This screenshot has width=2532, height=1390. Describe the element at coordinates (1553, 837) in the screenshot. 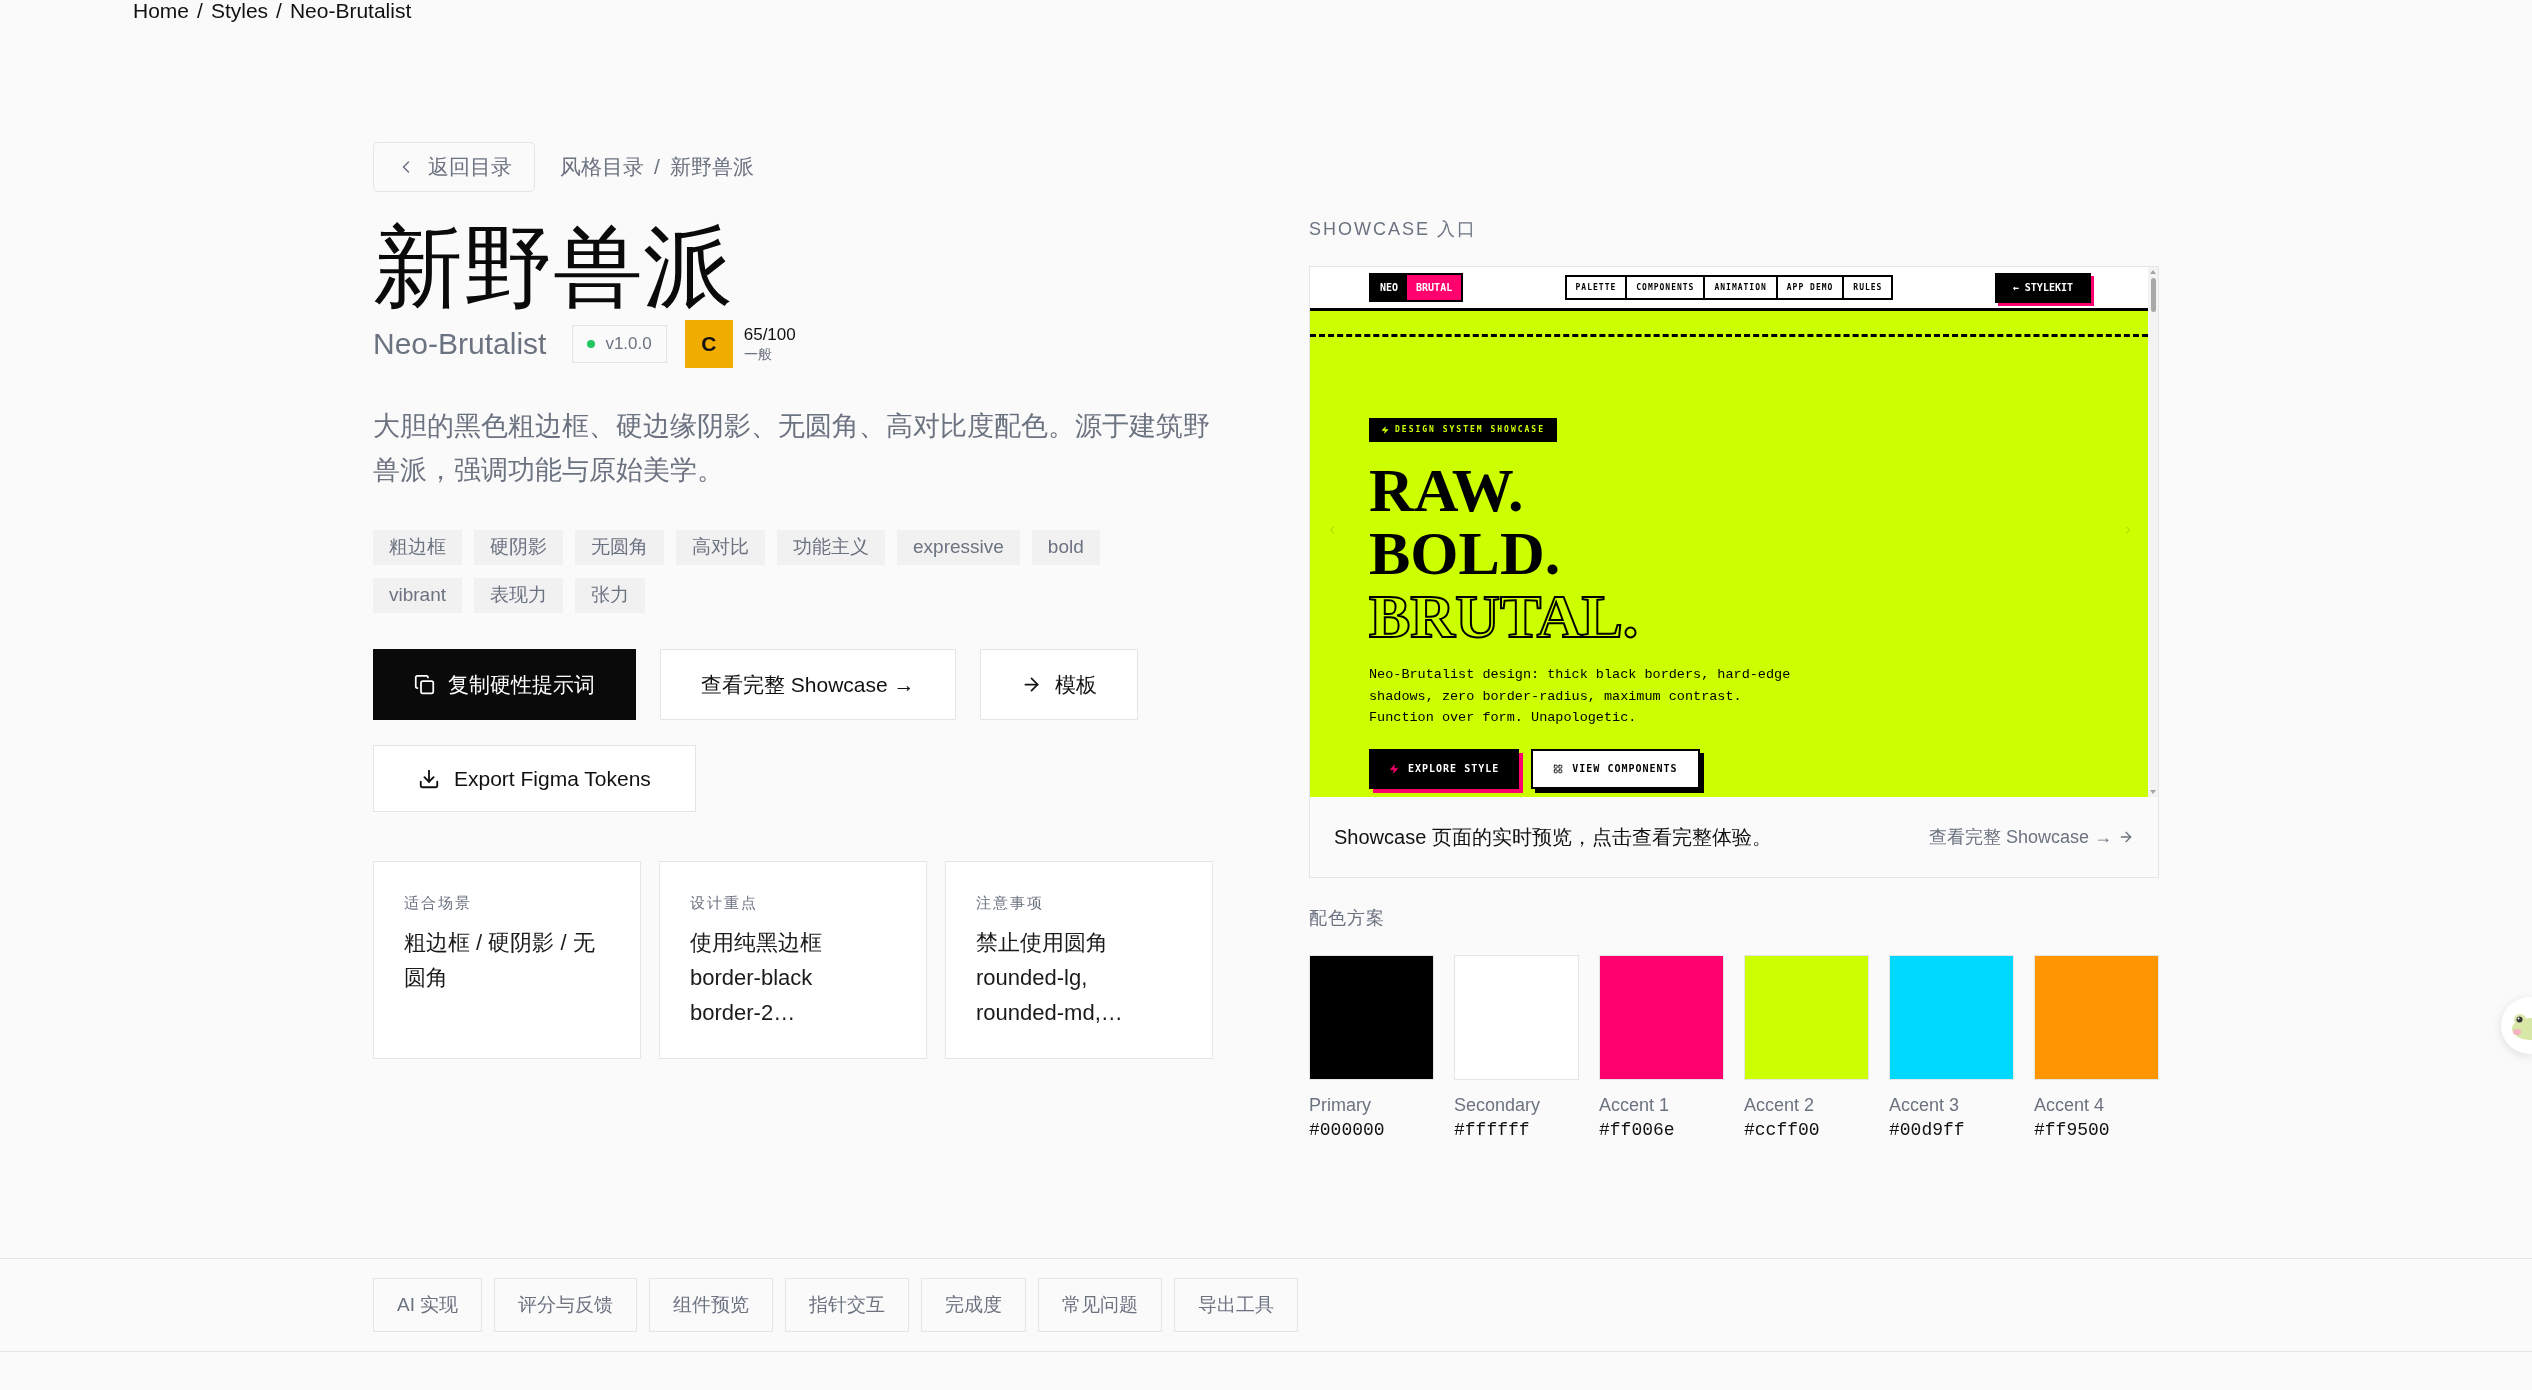

I see `caption-text: Showcase 页面的实时预览，点击查看完整体验。` at that location.